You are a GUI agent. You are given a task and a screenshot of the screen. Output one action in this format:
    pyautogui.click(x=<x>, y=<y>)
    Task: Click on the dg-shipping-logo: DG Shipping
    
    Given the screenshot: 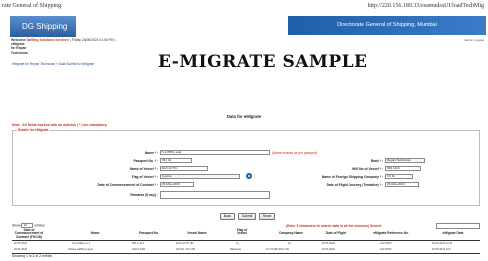 What is the action you would take?
    pyautogui.click(x=43, y=26)
    